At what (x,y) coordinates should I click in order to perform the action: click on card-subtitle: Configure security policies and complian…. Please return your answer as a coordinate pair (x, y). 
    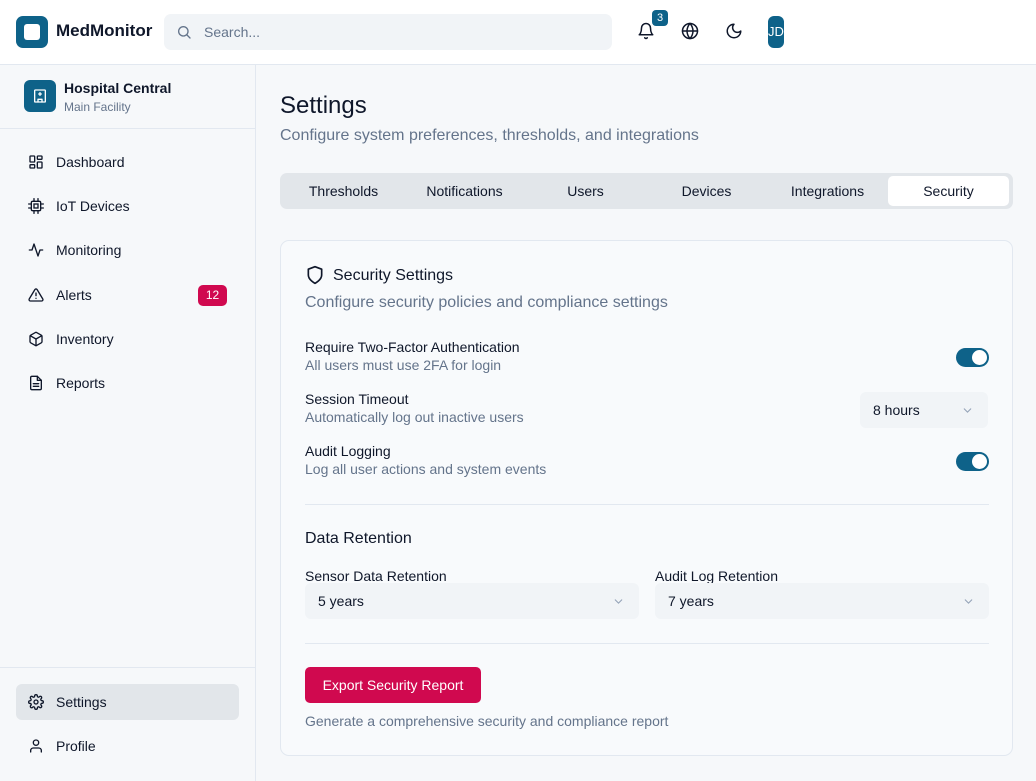
    Looking at the image, I should click on (486, 302).